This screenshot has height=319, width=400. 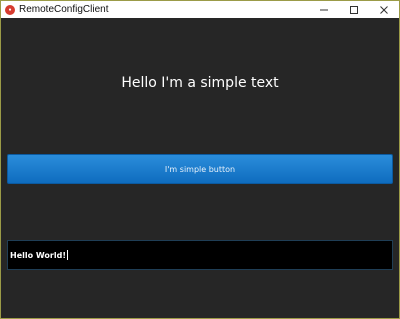 I want to click on maximize-button, so click(x=354, y=9).